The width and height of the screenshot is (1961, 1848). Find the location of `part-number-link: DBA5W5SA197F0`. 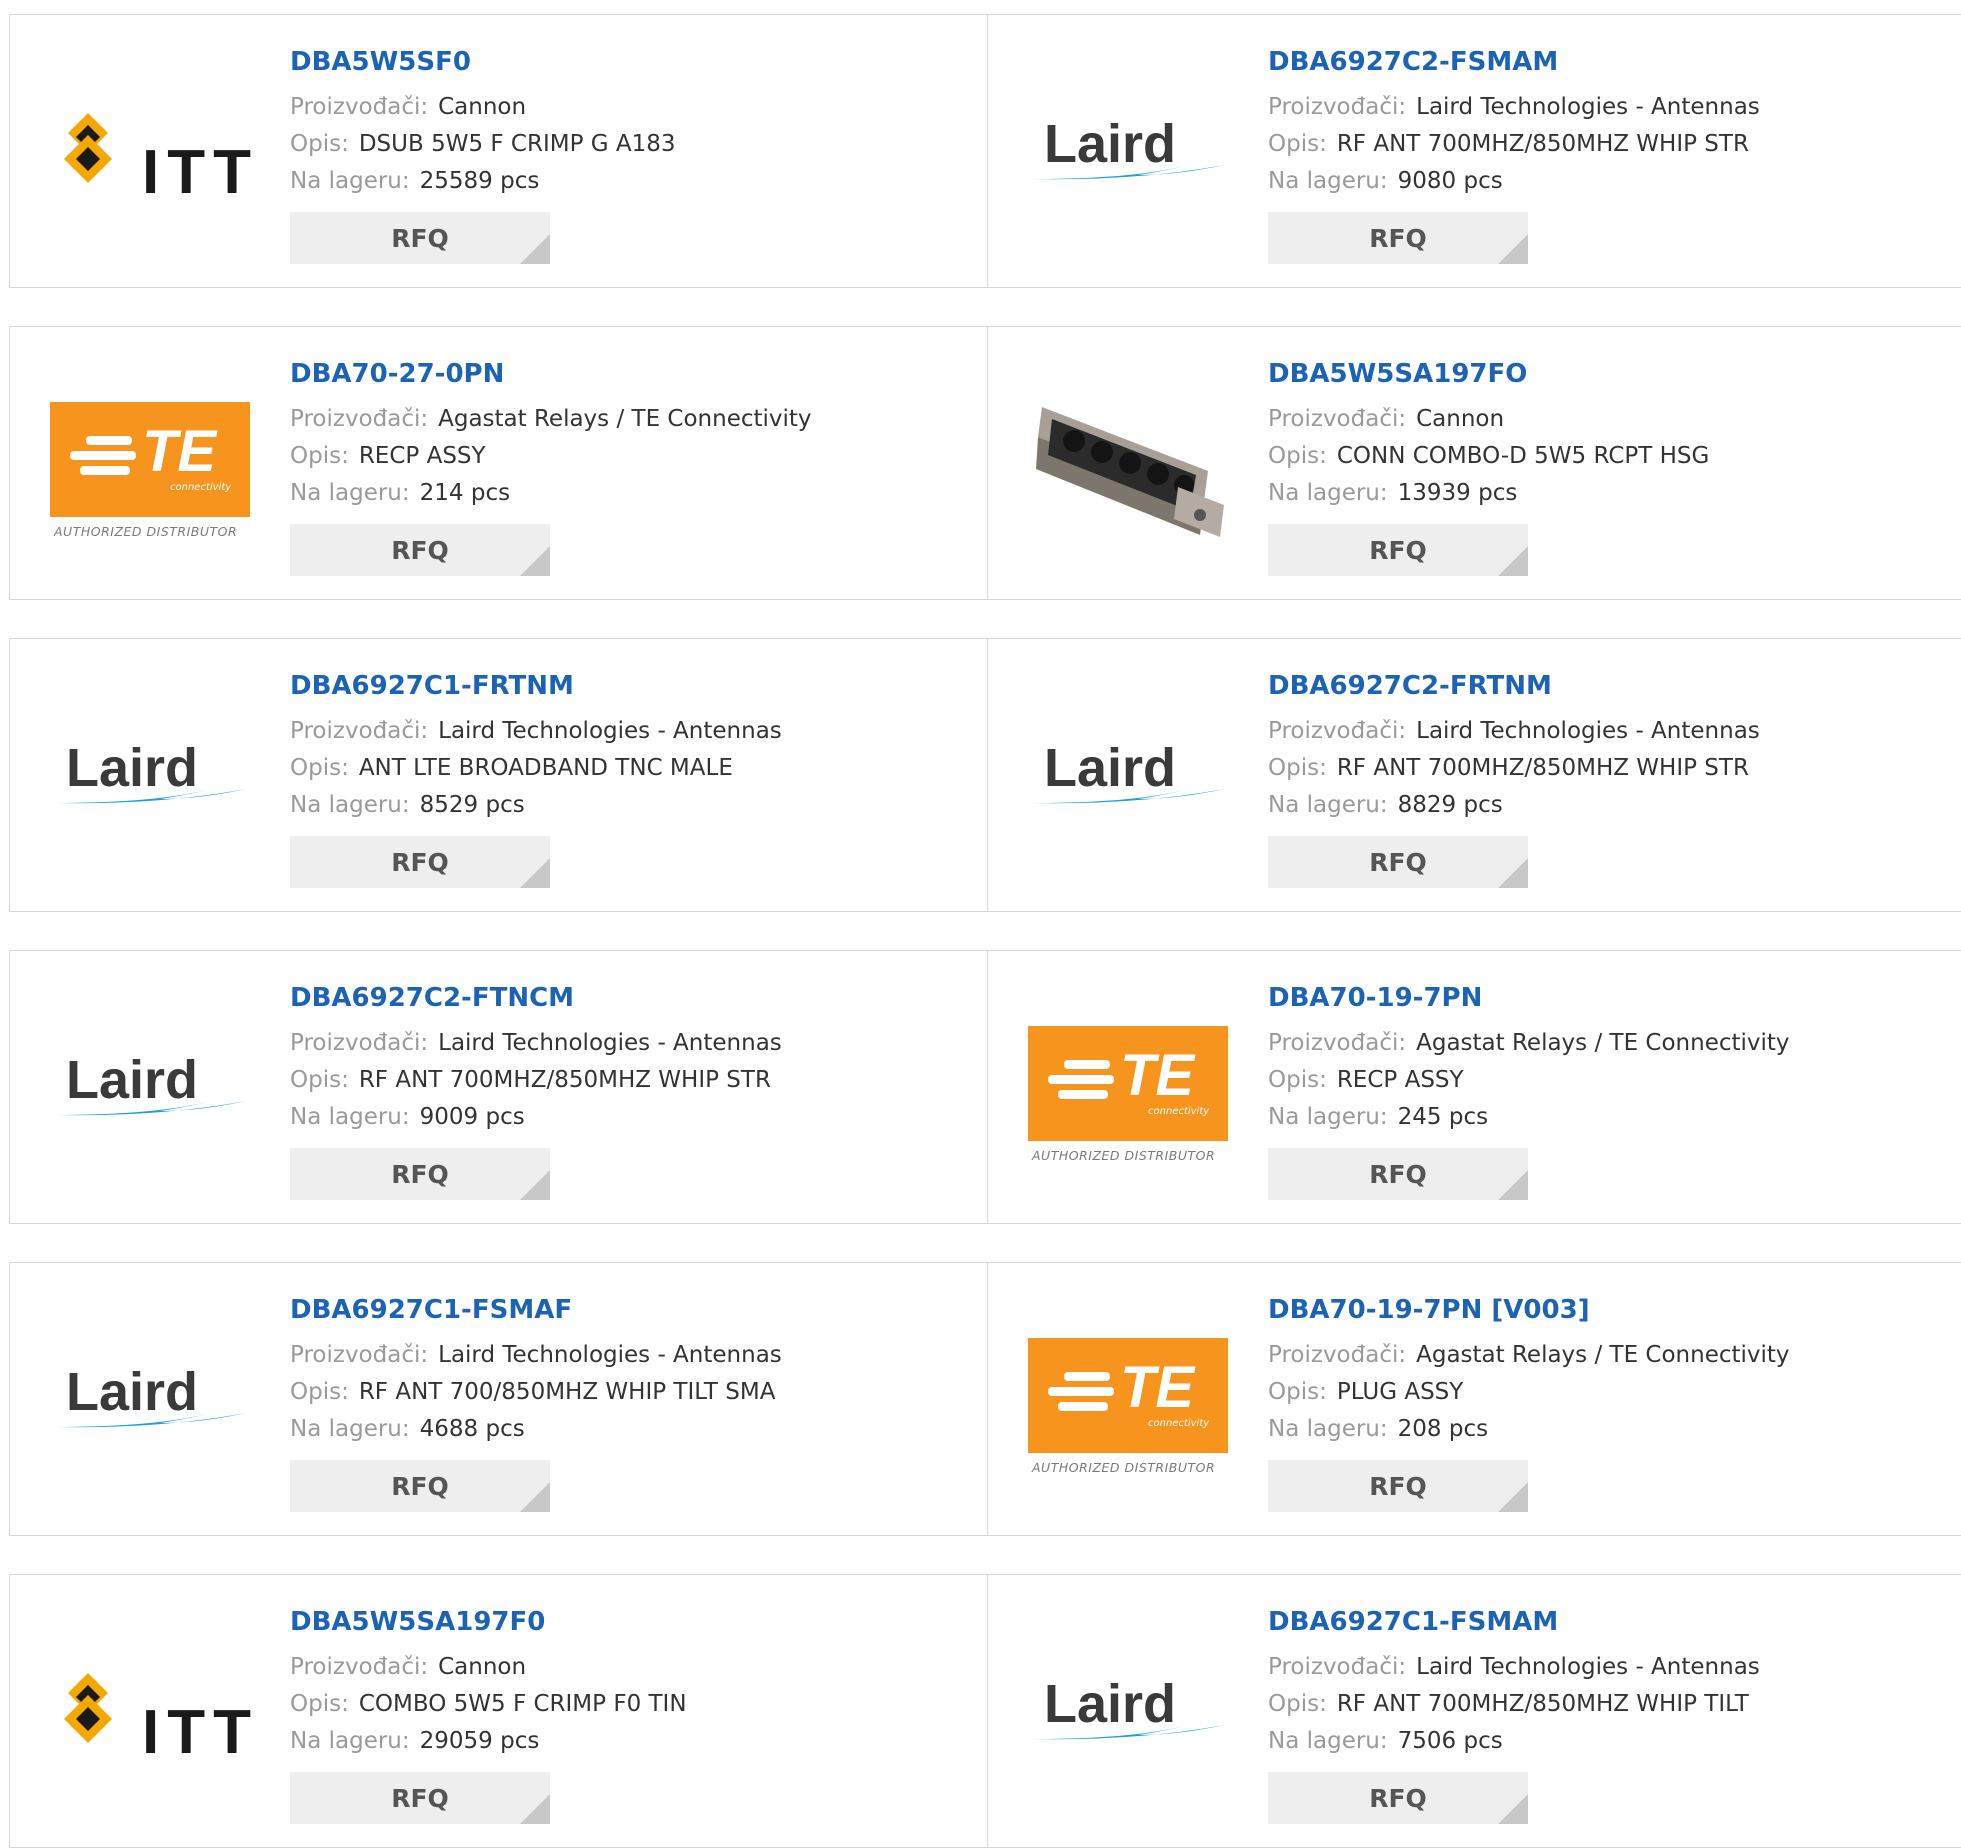

part-number-link: DBA5W5SA197F0 is located at coordinates (488, 1622).